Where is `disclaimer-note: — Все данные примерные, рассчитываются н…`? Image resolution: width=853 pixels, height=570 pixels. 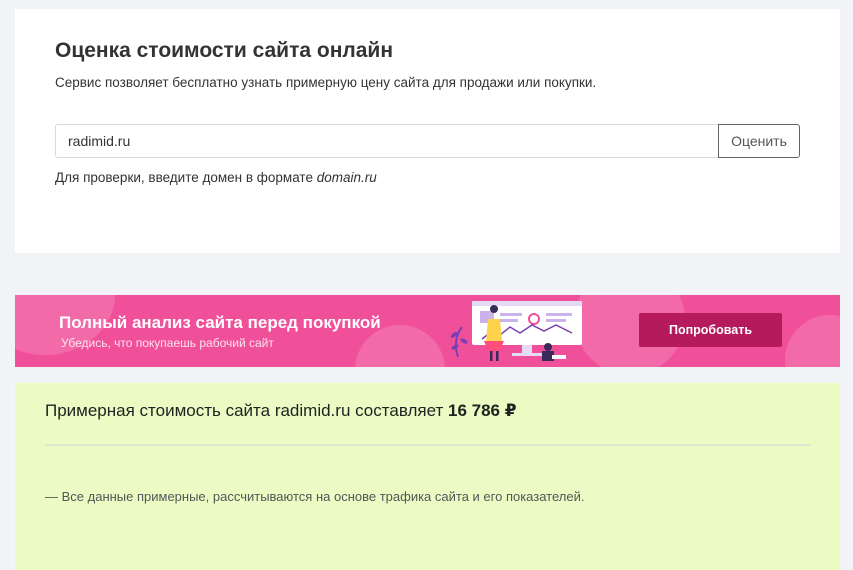 disclaimer-note: — Все данные примерные, рассчитываются н… is located at coordinates (315, 496).